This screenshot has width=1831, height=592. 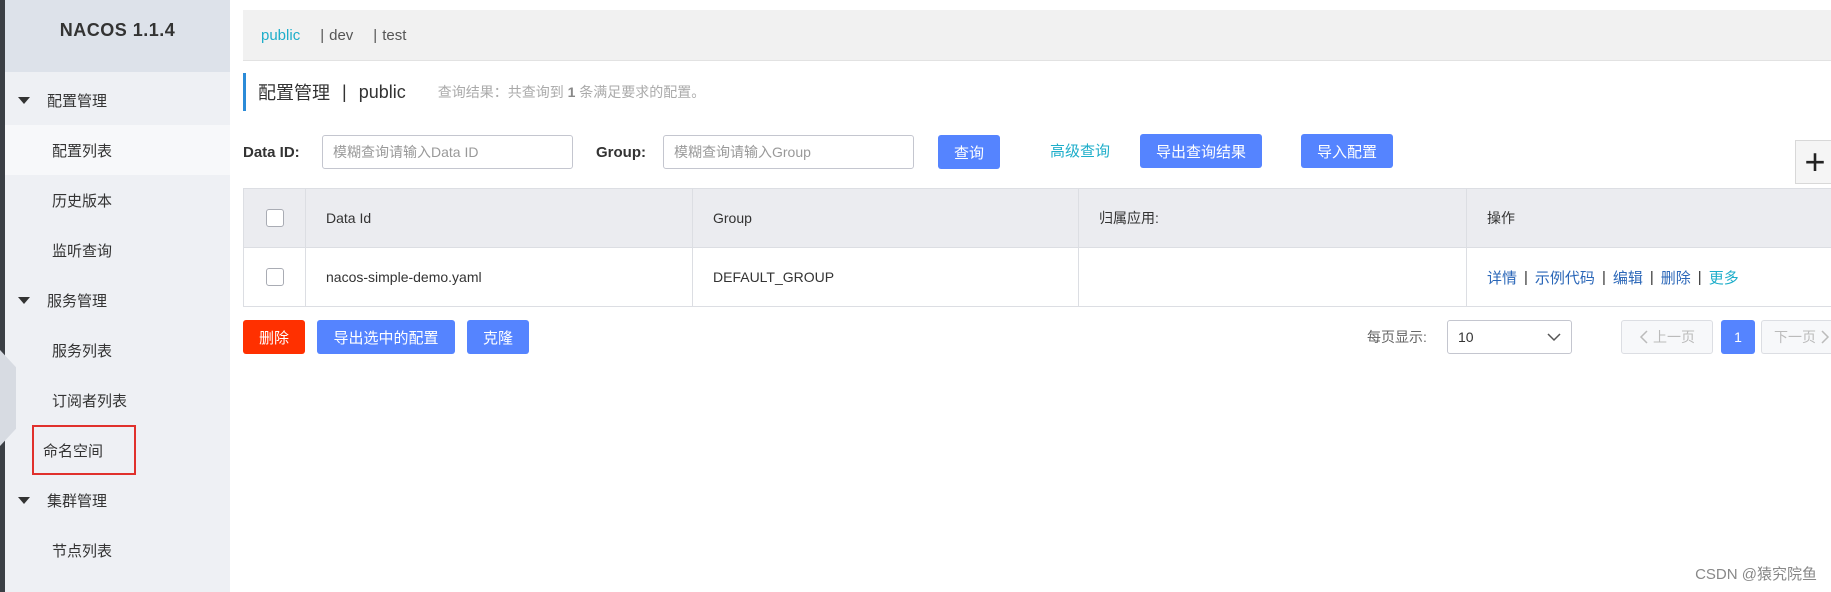 What do you see at coordinates (1201, 151) in the screenshot?
I see `export-results-button: 导出查询结果` at bounding box center [1201, 151].